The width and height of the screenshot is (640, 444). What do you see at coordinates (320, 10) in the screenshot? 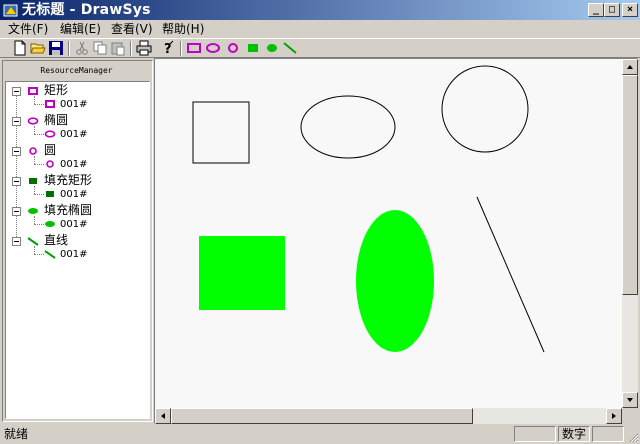
I see `title-bar: 无标题 - DrawSys _ □ ×` at bounding box center [320, 10].